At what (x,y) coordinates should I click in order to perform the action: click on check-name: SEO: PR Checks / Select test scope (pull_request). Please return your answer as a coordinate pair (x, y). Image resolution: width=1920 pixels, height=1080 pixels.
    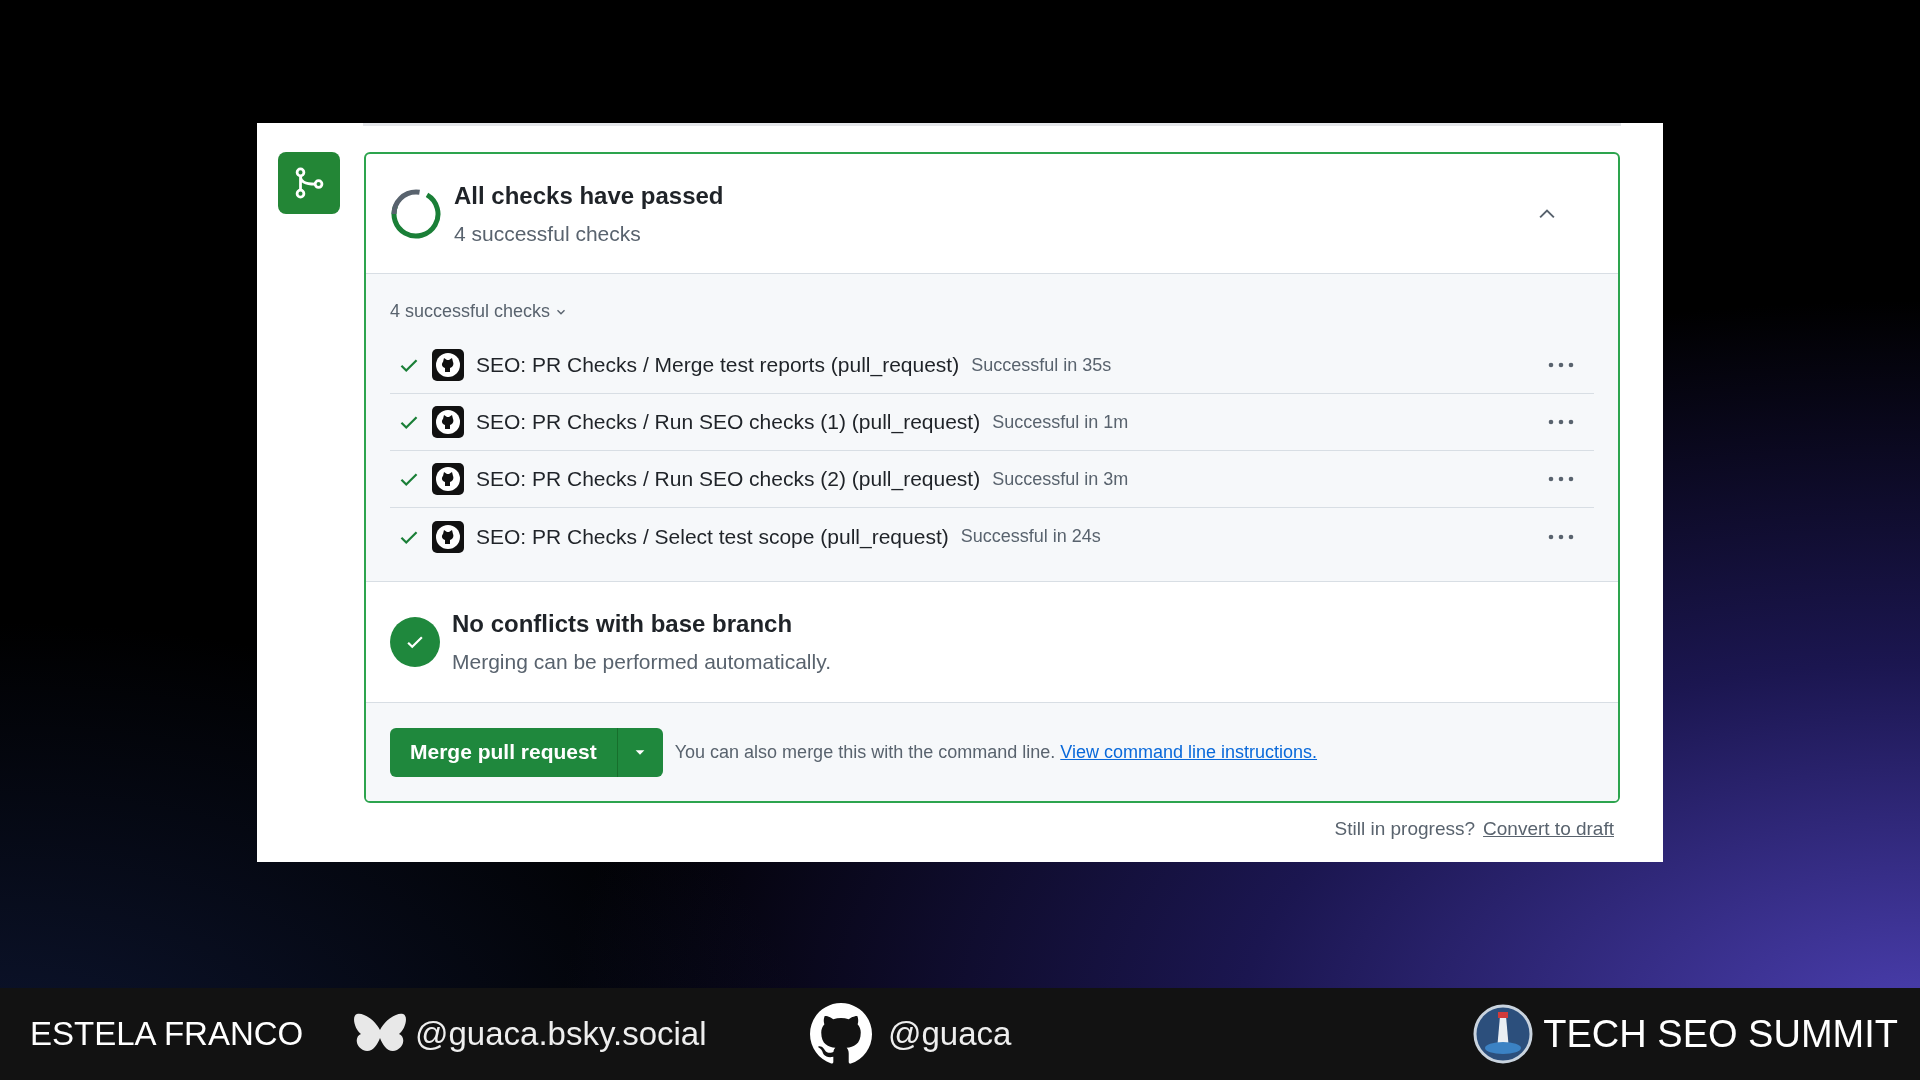
    Looking at the image, I should click on (712, 536).